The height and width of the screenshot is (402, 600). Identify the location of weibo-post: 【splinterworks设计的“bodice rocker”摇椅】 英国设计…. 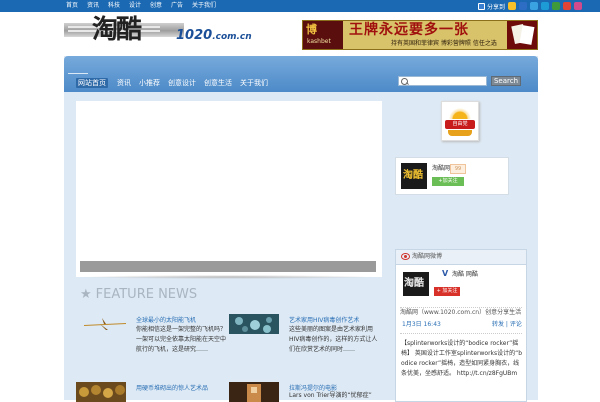
(462, 358).